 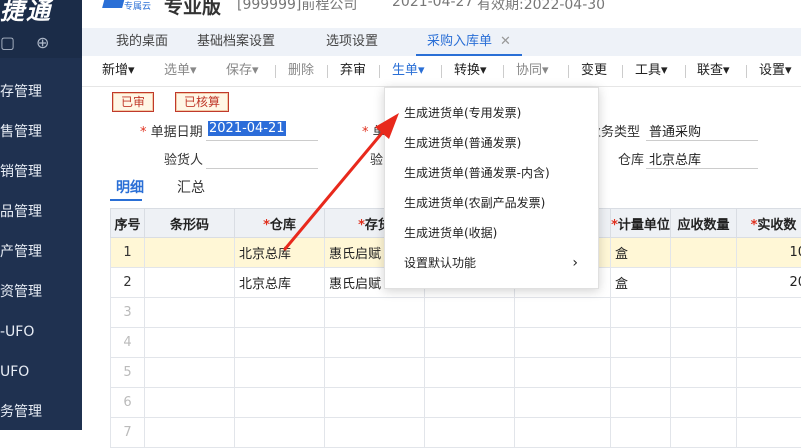 What do you see at coordinates (333, 191) in the screenshot?
I see `annotation-arrow-shaft` at bounding box center [333, 191].